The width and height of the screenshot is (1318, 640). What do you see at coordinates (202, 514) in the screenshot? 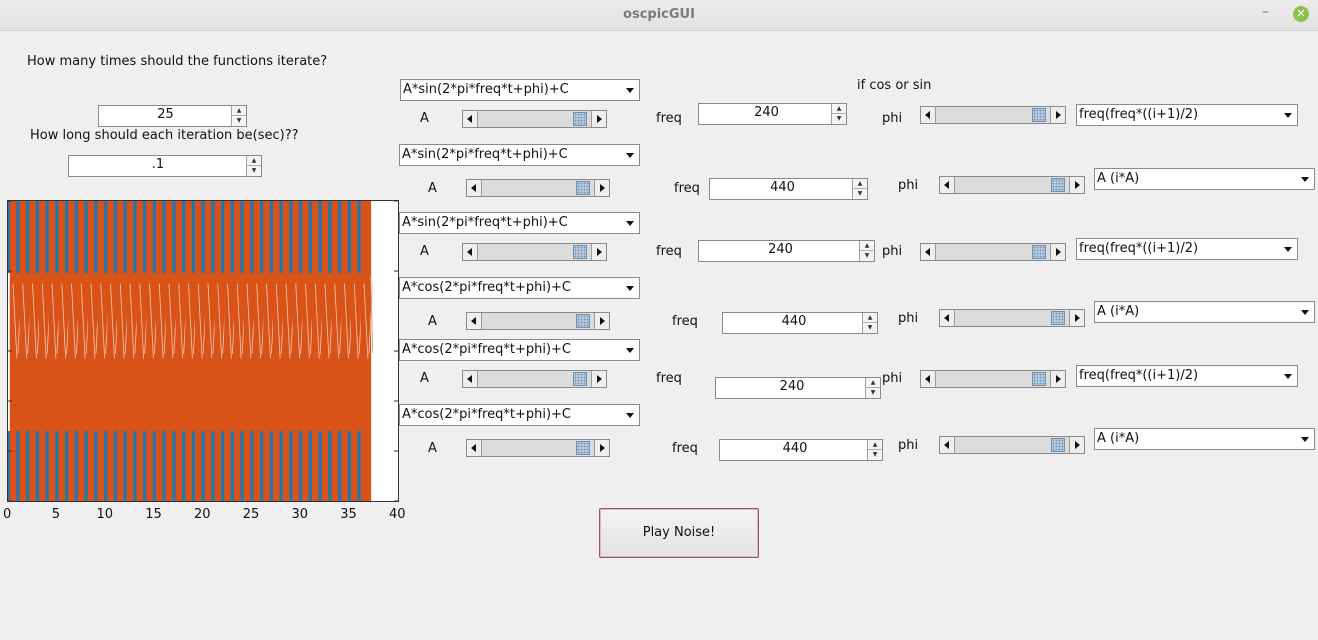
I see `x-tick-label: 20` at bounding box center [202, 514].